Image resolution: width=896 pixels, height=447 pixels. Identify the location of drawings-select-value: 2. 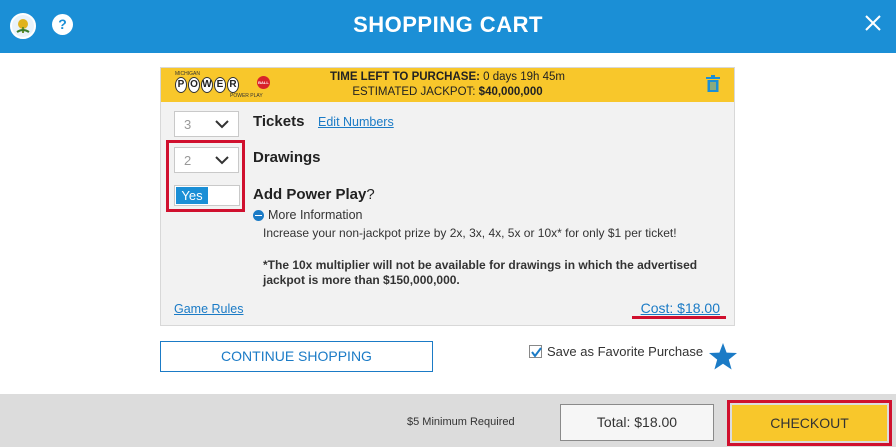
(188, 160).